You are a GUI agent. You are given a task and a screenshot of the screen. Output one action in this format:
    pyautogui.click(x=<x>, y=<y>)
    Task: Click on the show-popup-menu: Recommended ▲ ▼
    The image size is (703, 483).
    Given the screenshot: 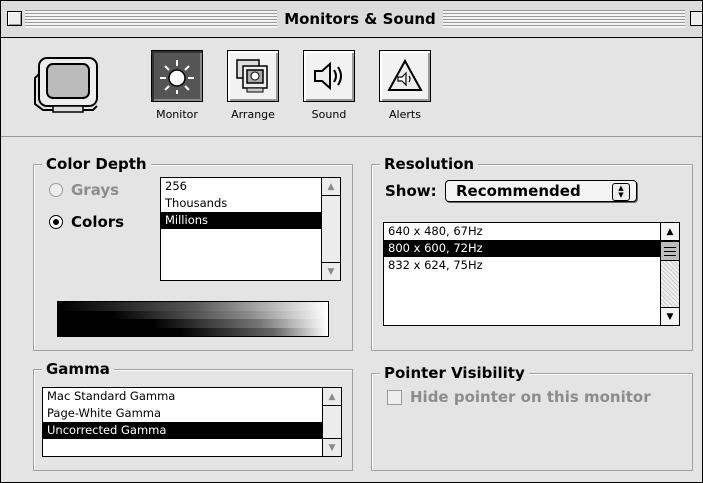 What is the action you would take?
    pyautogui.click(x=541, y=191)
    